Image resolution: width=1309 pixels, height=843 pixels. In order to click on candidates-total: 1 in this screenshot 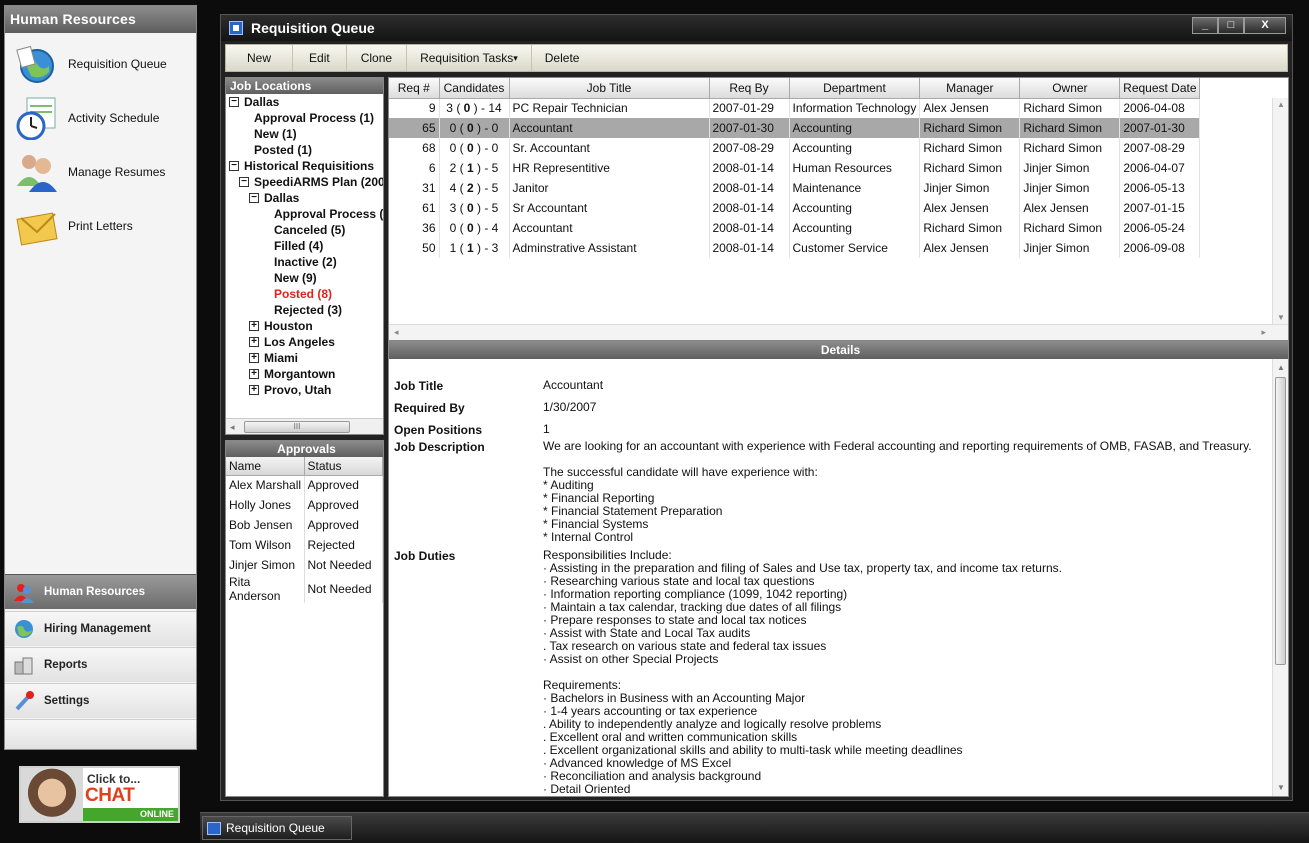, I will do `click(453, 248)`.